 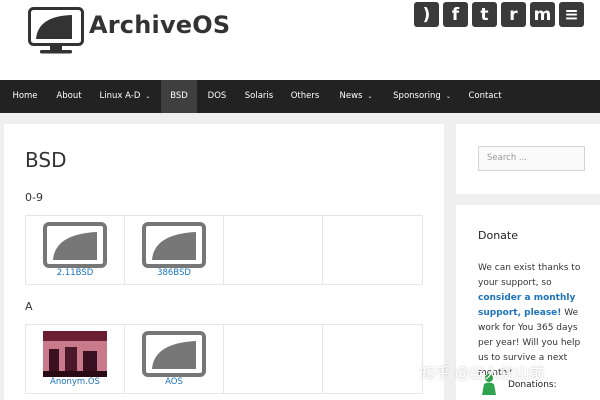 I want to click on os-link: Anonym.OS, so click(x=75, y=382).